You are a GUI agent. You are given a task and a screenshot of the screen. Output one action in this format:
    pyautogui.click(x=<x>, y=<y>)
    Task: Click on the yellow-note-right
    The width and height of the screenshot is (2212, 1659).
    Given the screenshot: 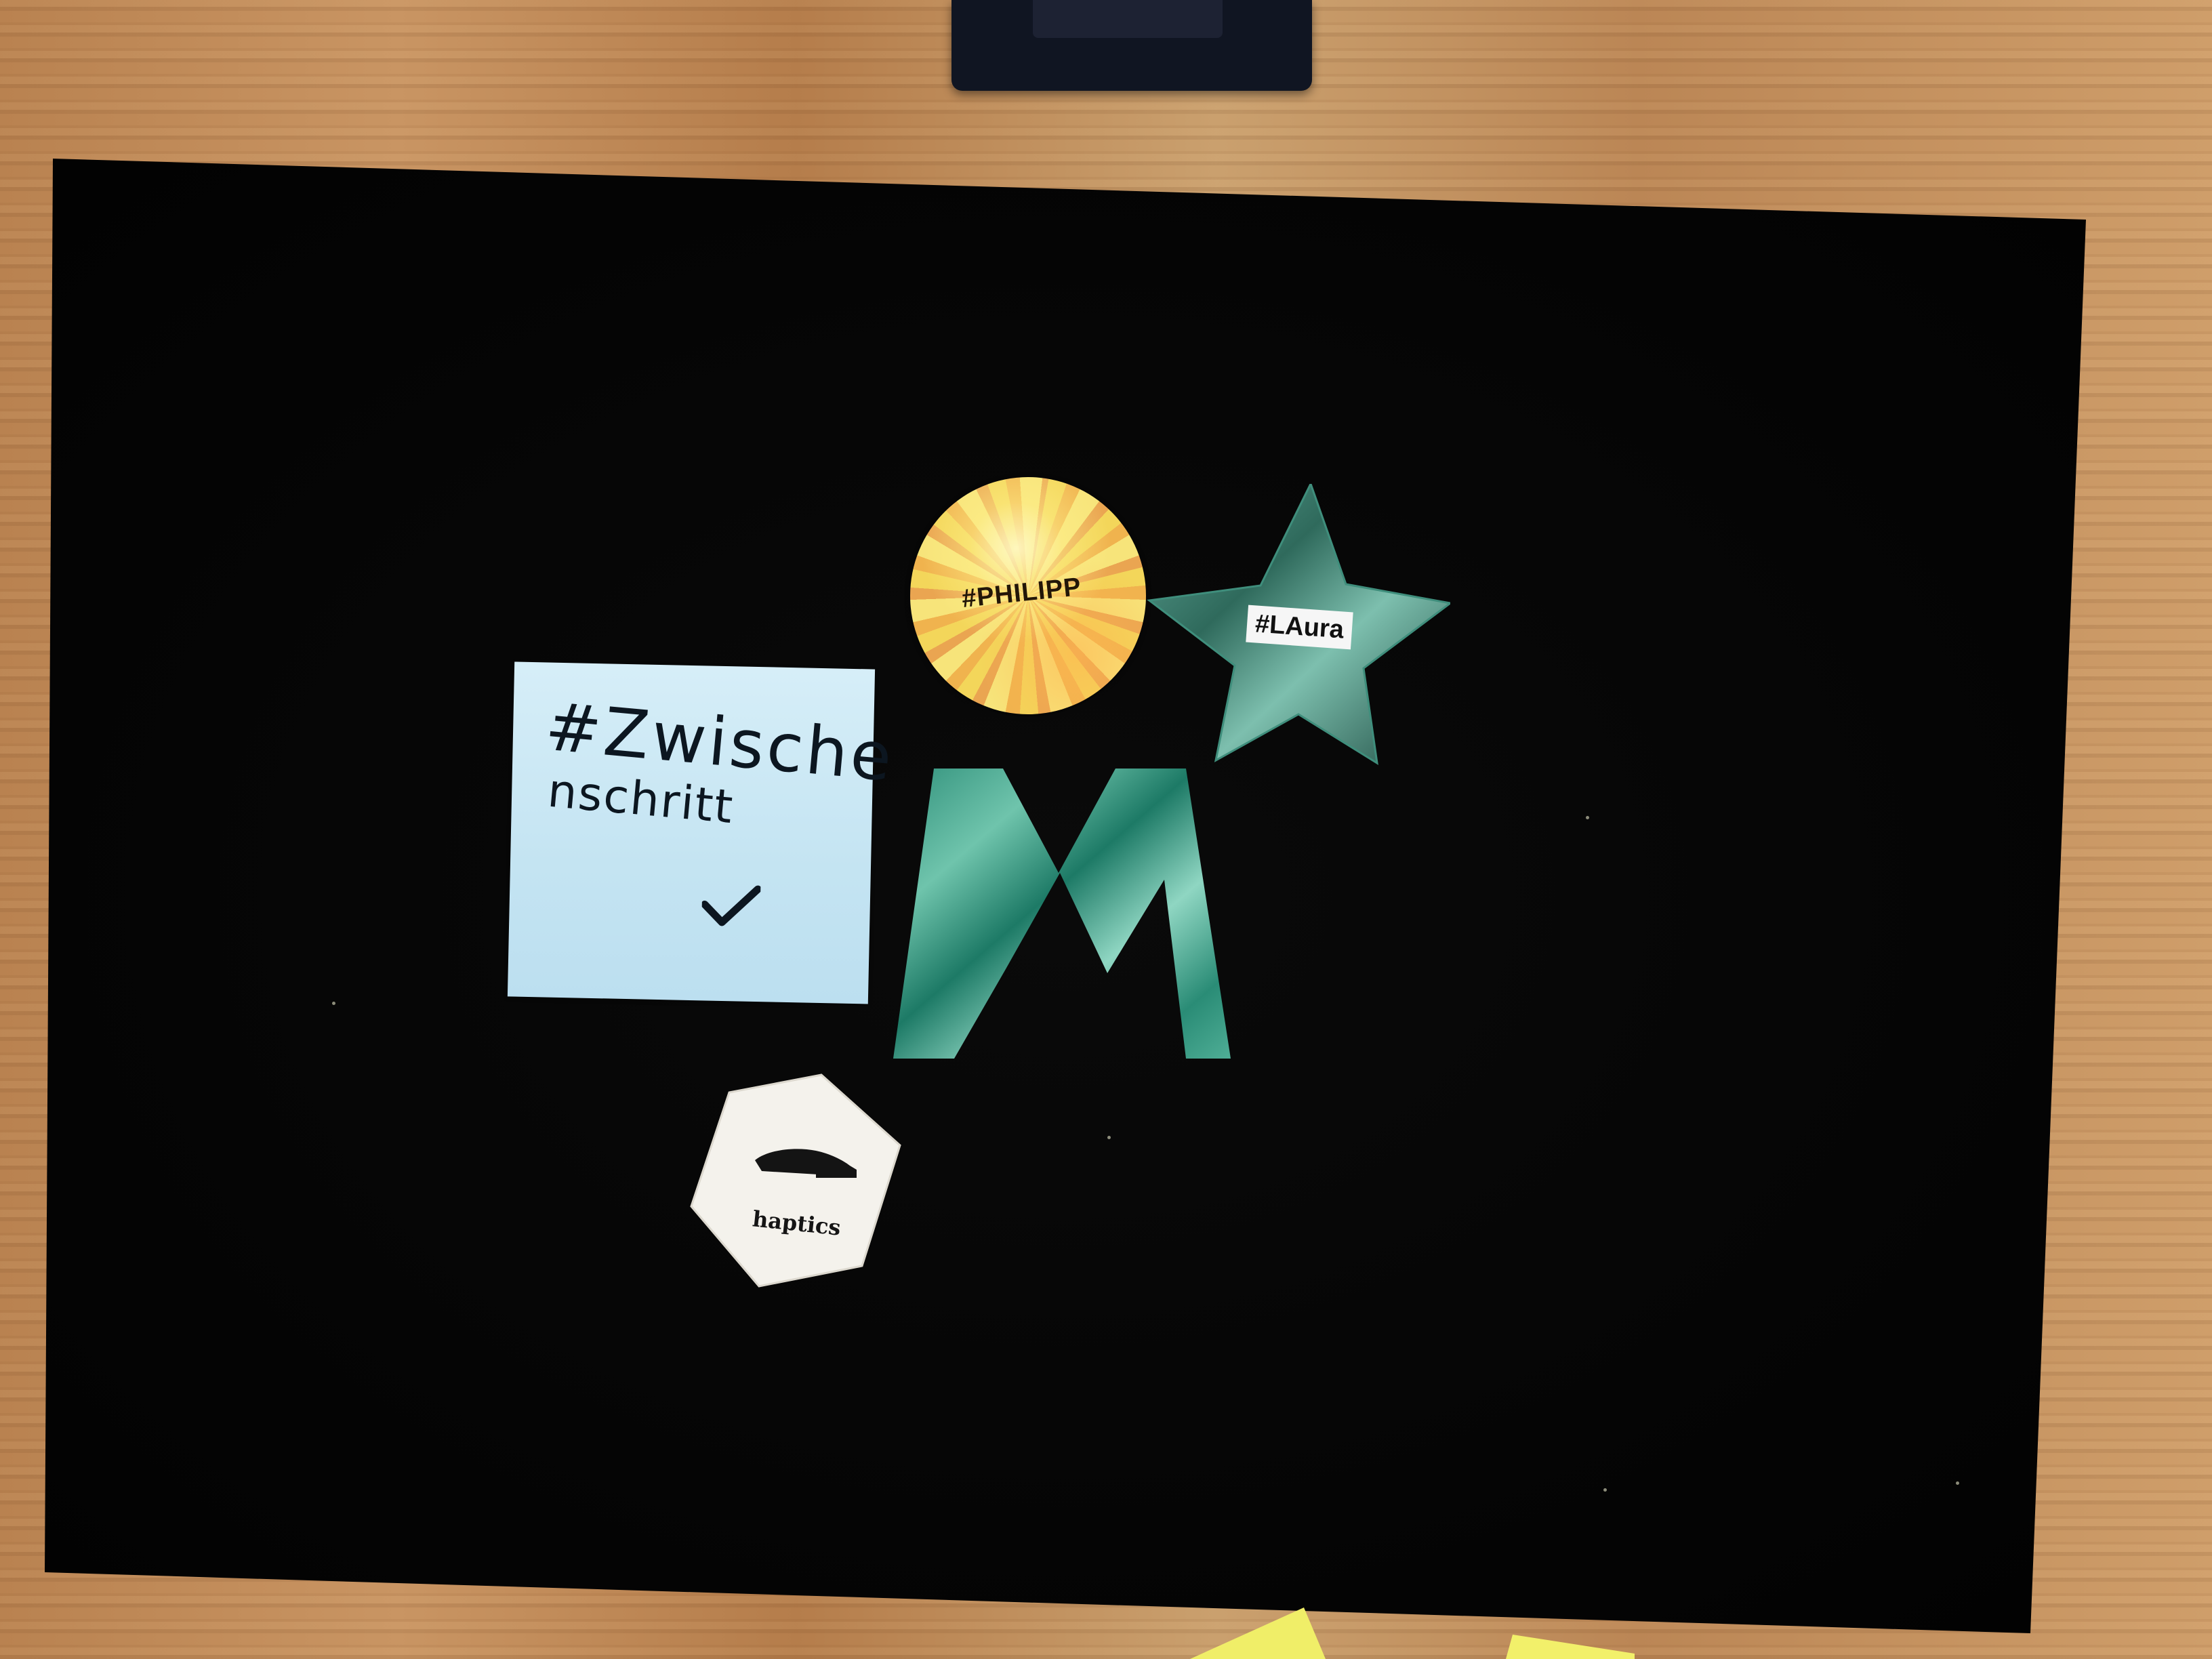 What is the action you would take?
    pyautogui.click(x=1571, y=1647)
    